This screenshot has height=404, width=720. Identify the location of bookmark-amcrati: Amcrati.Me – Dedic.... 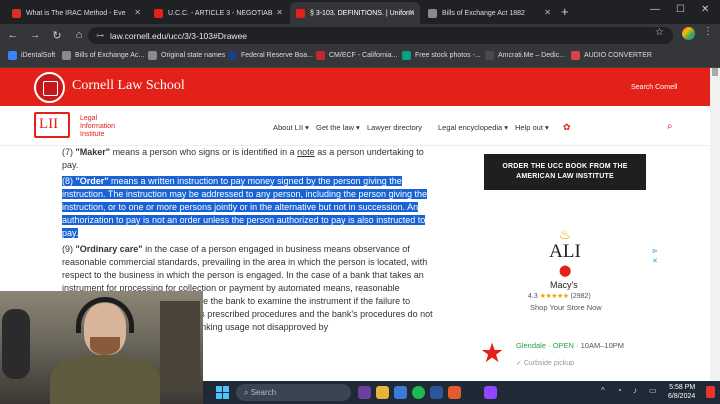
(525, 55).